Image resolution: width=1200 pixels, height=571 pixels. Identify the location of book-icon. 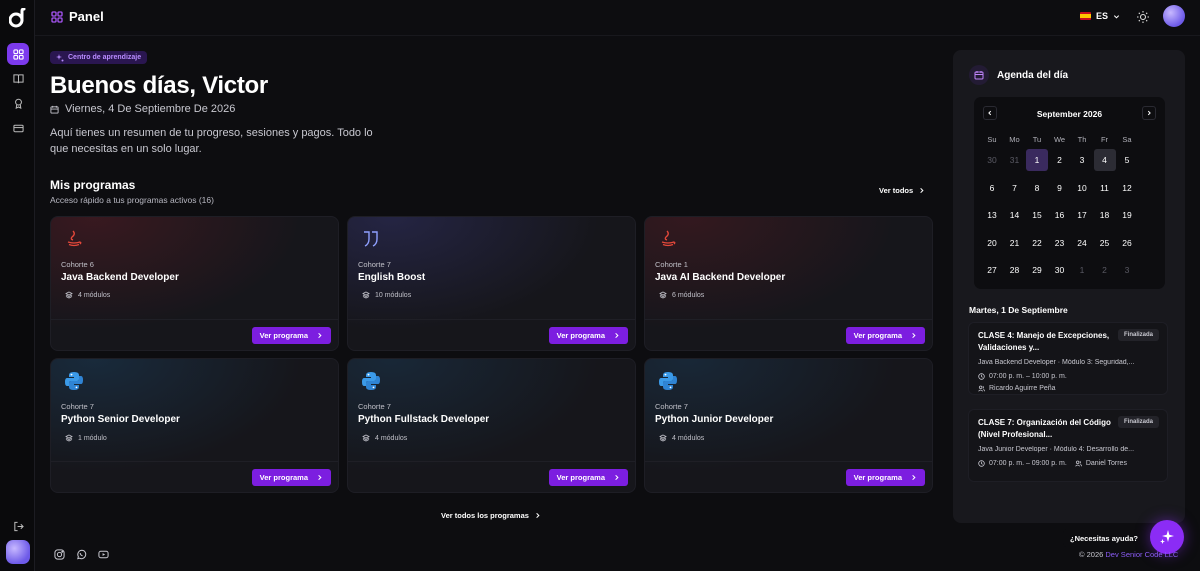
(18, 78).